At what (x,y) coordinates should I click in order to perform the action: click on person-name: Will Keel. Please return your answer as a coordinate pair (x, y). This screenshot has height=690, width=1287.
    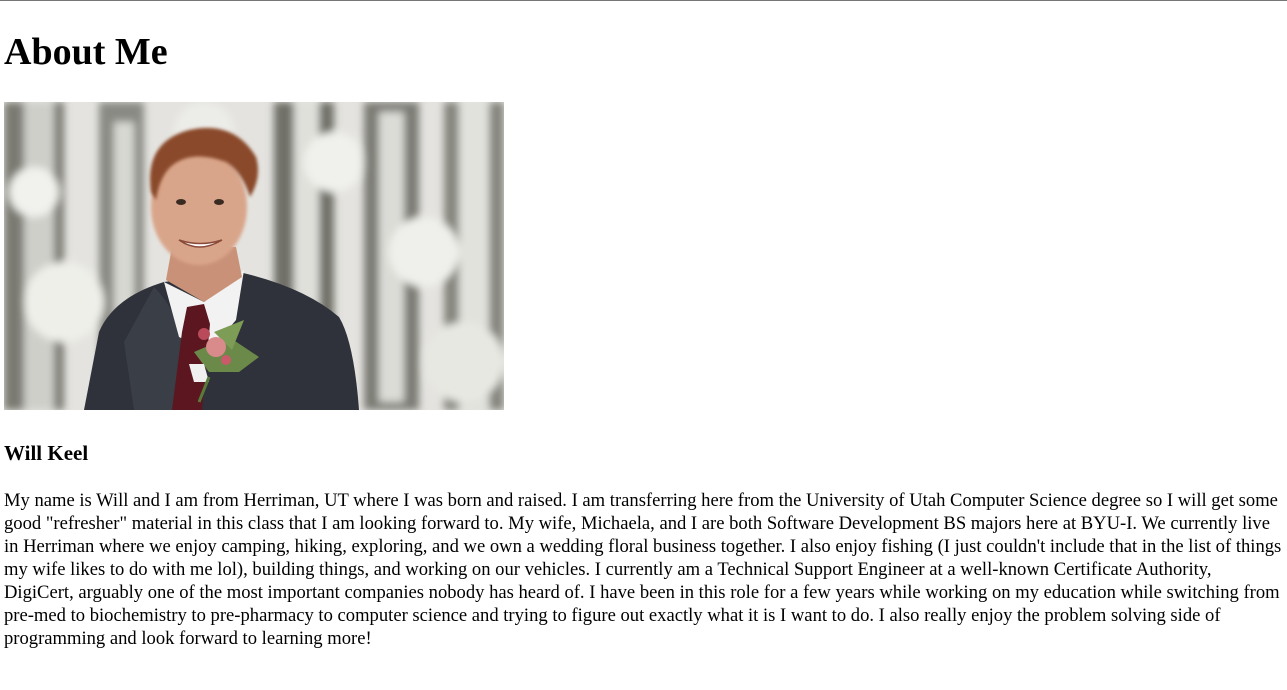
    Looking at the image, I should click on (46, 453).